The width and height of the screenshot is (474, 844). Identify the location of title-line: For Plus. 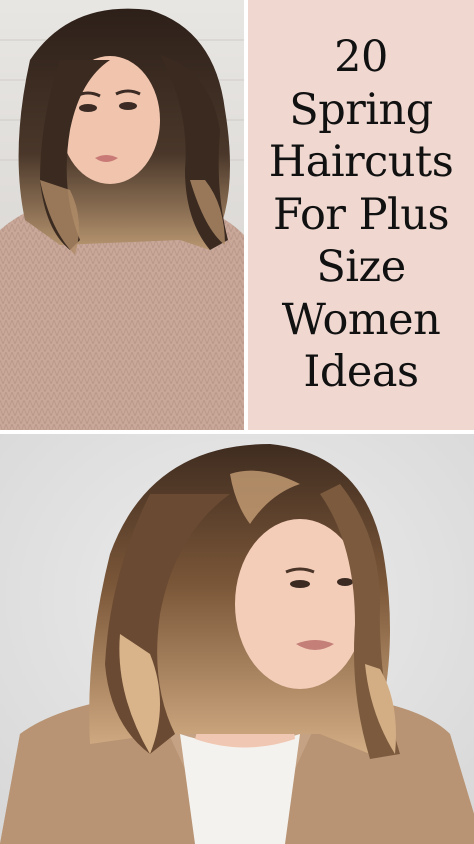
(361, 214).